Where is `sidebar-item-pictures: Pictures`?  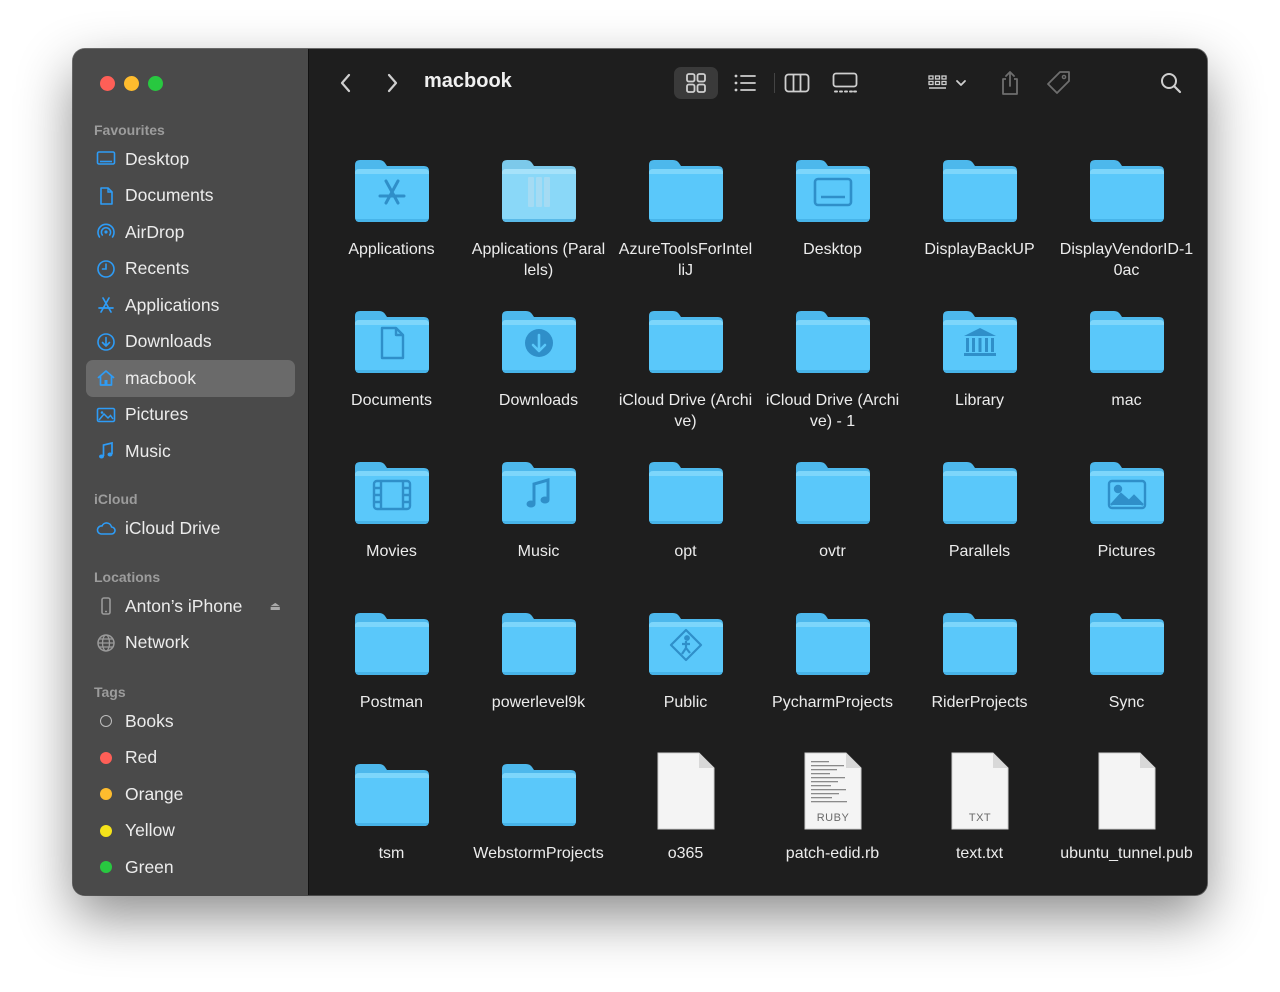
sidebar-item-pictures: Pictures is located at coordinates (190, 415).